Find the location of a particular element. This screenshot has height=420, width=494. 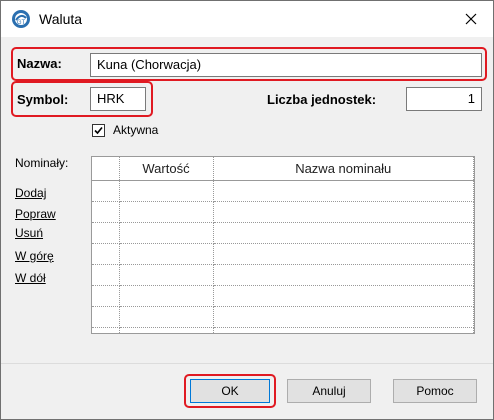

close-button is located at coordinates (471, 19).